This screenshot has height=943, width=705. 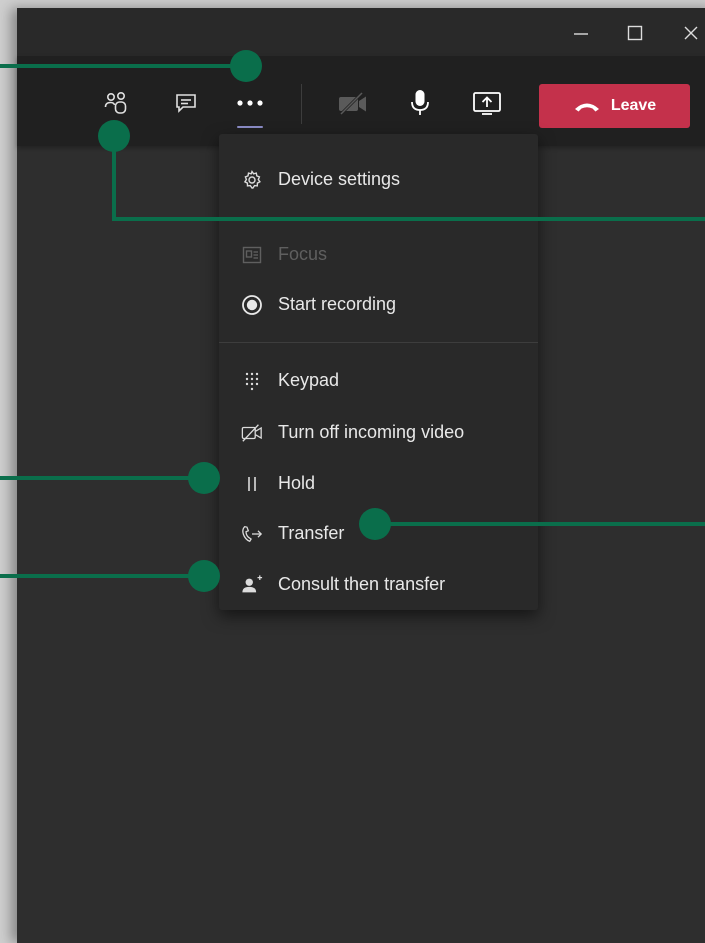 I want to click on chat-icon, so click(x=186, y=103).